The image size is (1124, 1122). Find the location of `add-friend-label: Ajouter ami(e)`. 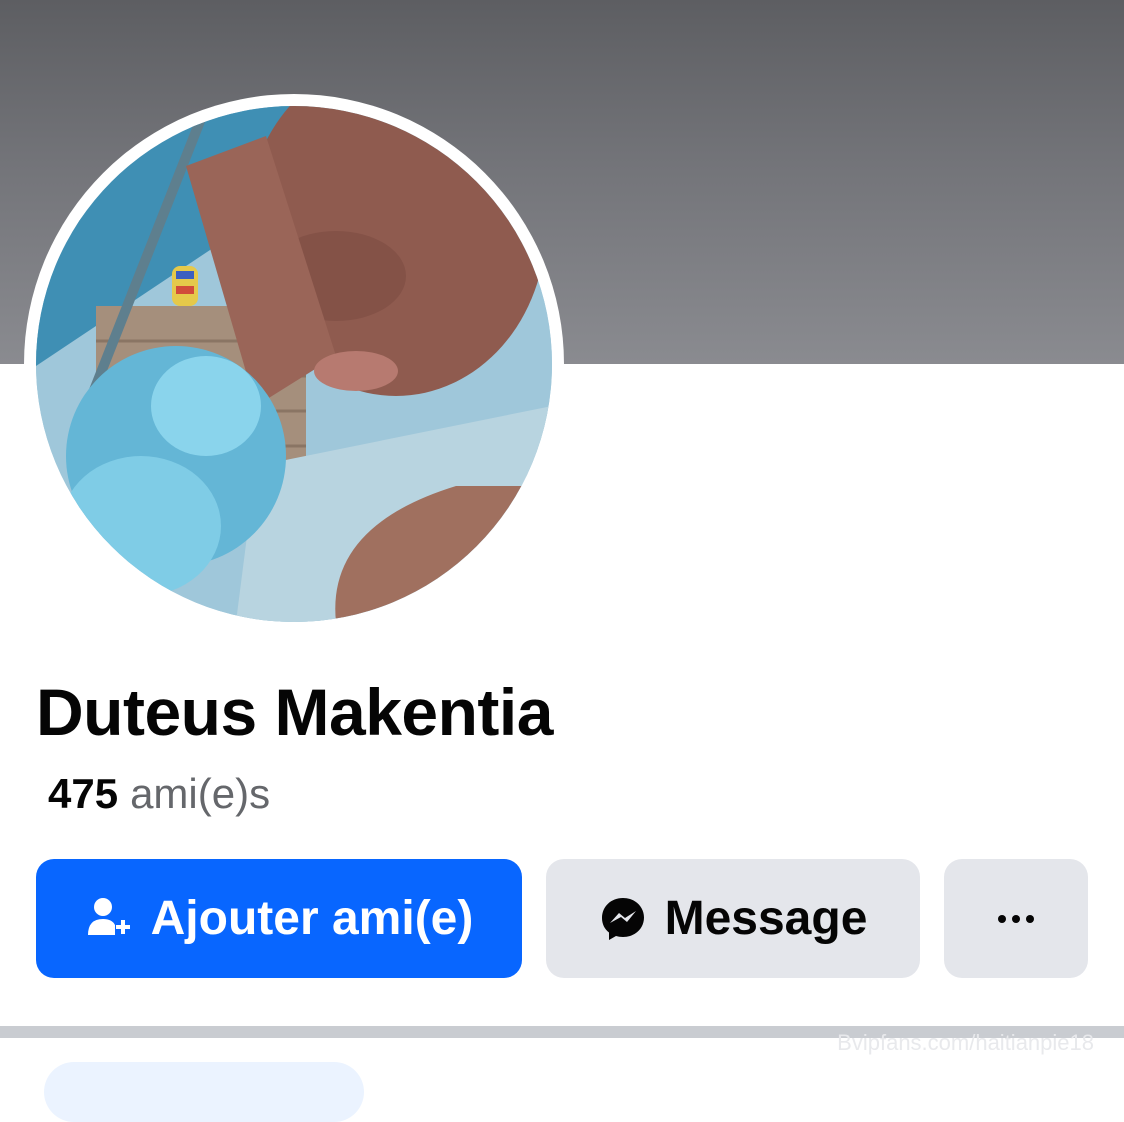

add-friend-label: Ajouter ami(e) is located at coordinates (312, 918).